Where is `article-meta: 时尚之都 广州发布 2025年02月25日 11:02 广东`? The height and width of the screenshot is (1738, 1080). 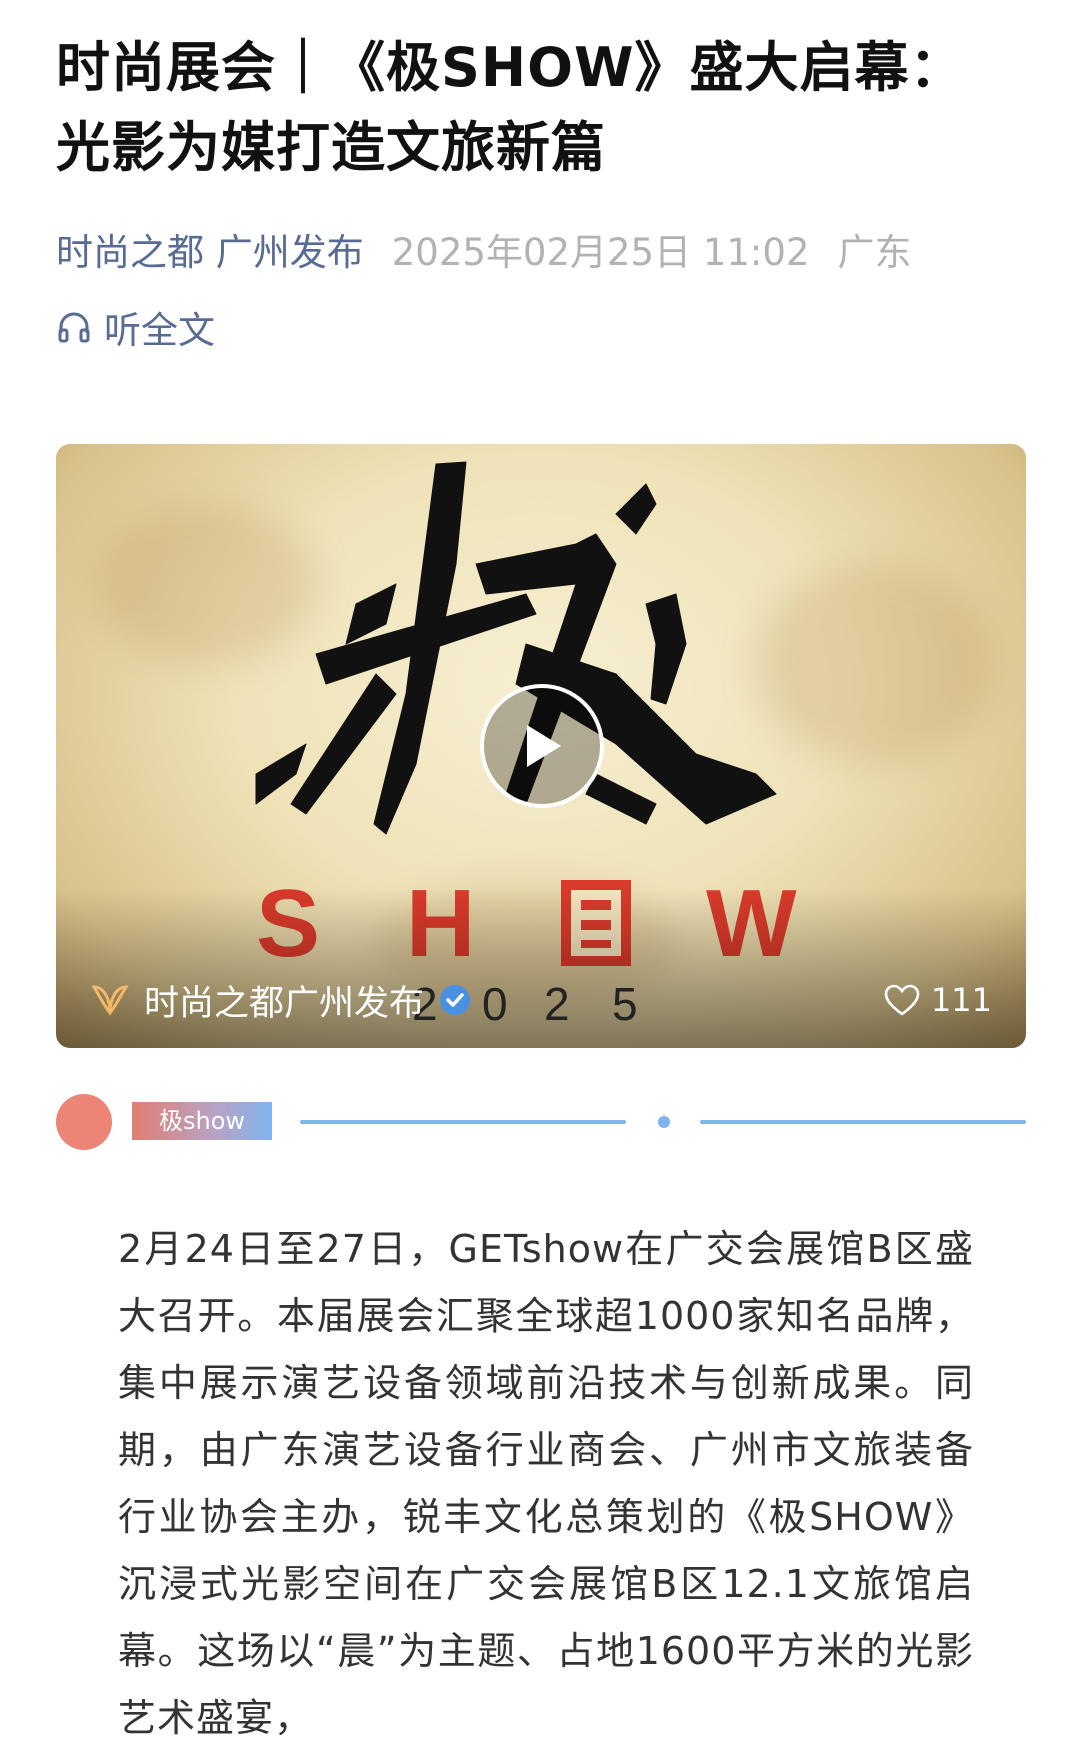 article-meta: 时尚之都 广州发布 2025年02月25日 11:02 广东 is located at coordinates (483, 249).